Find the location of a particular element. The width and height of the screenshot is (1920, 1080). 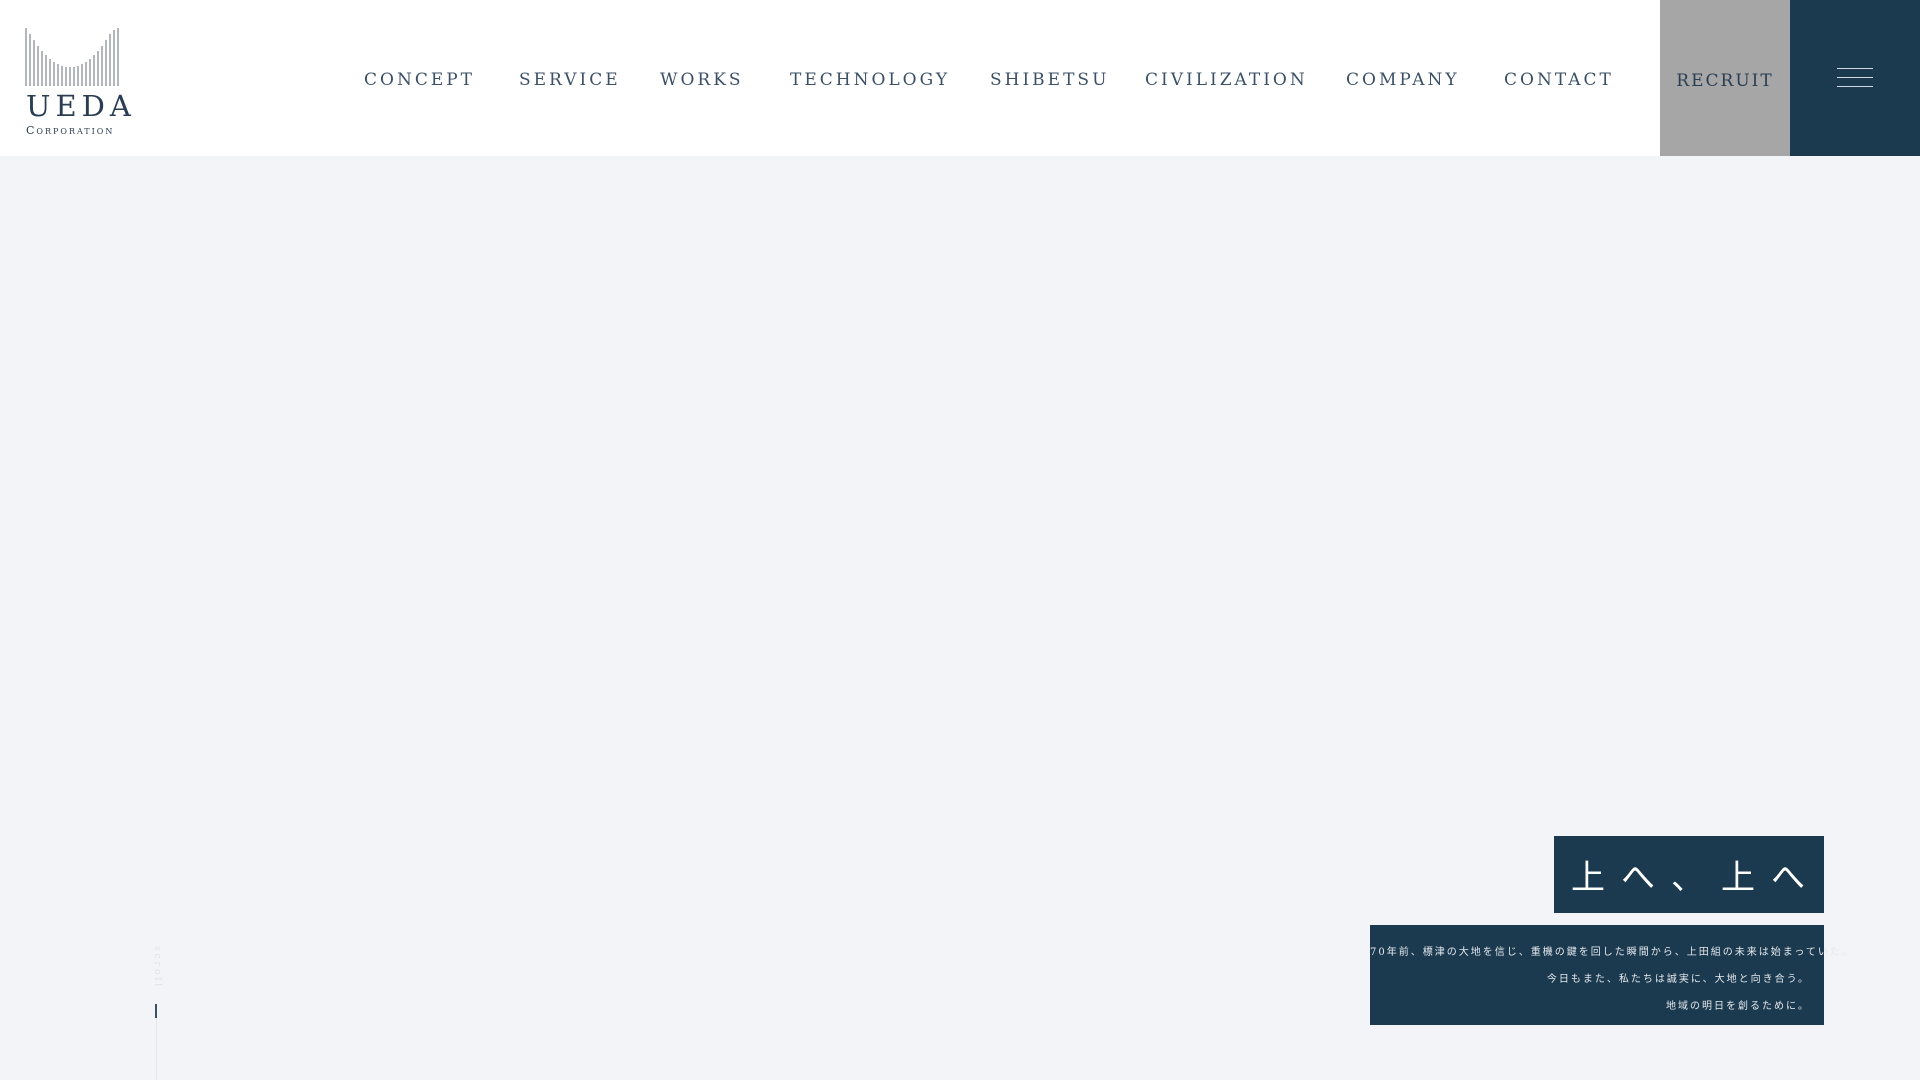

scroll-label: scroll is located at coordinates (157, 968).